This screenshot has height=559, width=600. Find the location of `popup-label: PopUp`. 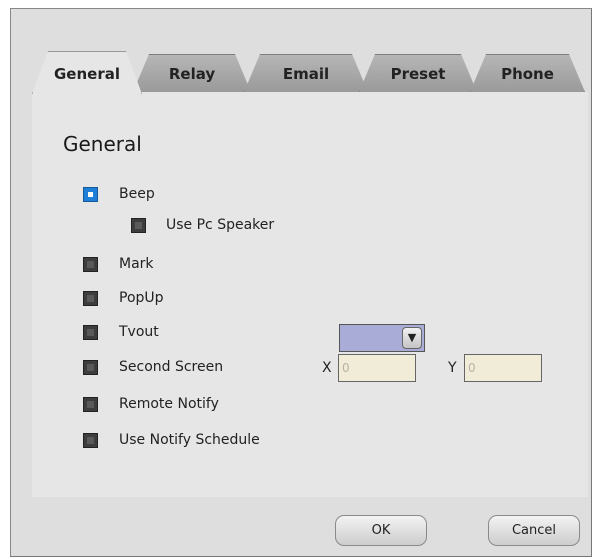

popup-label: PopUp is located at coordinates (141, 298).